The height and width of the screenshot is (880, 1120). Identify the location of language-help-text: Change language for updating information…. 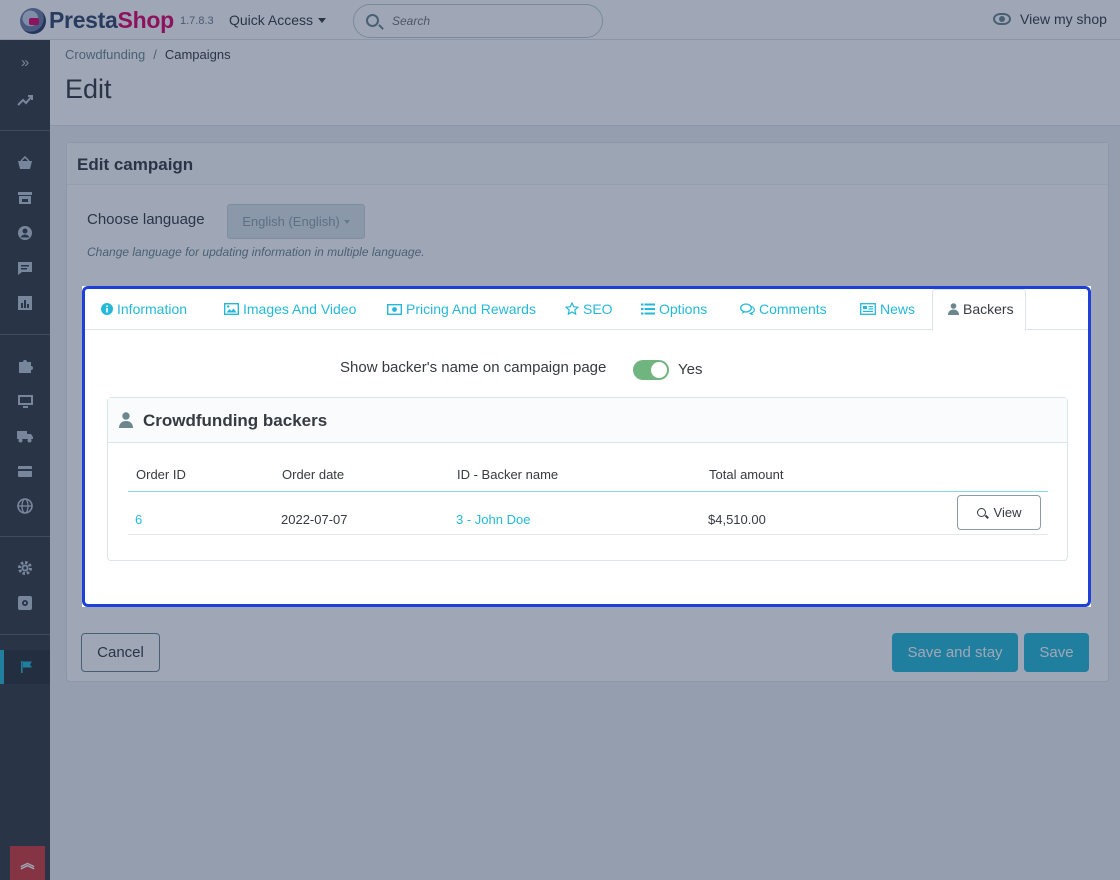
(256, 252).